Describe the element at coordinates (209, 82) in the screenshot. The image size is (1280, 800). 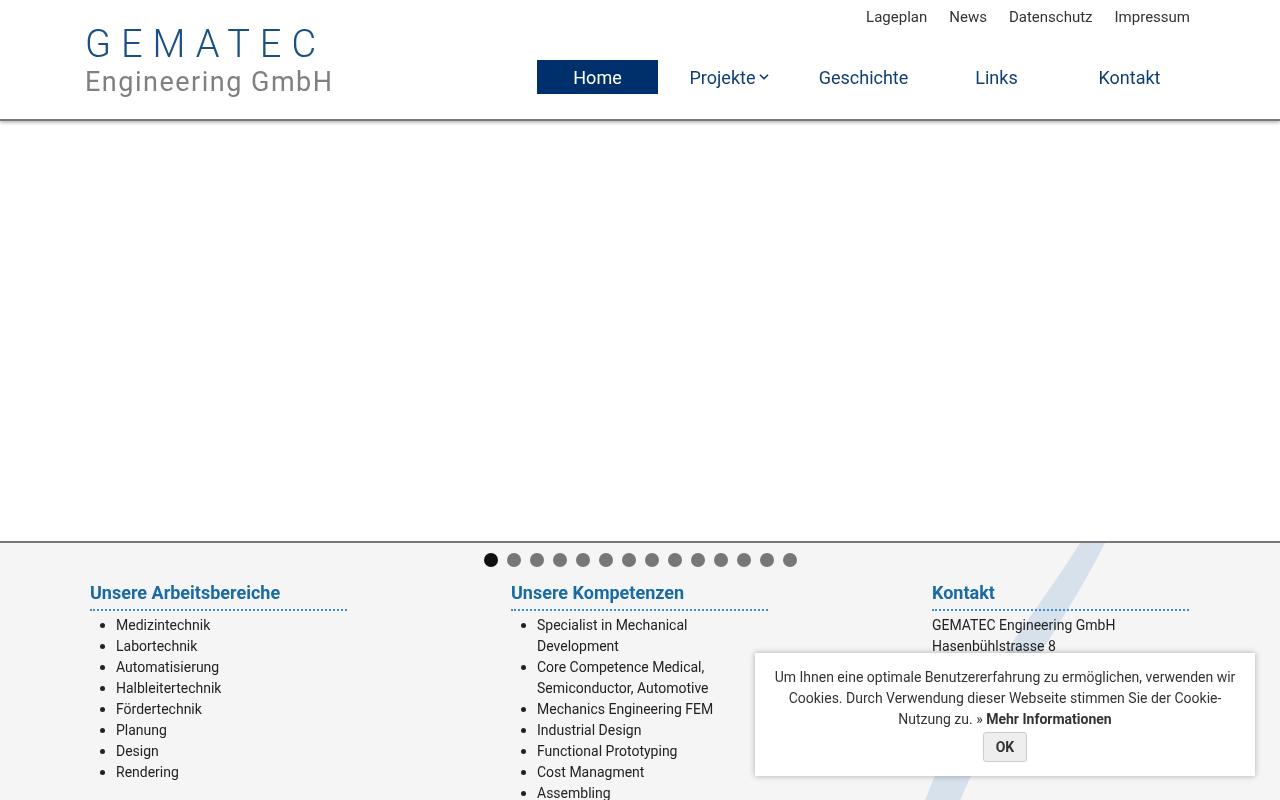
I see `logo-subtitle: Engineering GmbH` at that location.